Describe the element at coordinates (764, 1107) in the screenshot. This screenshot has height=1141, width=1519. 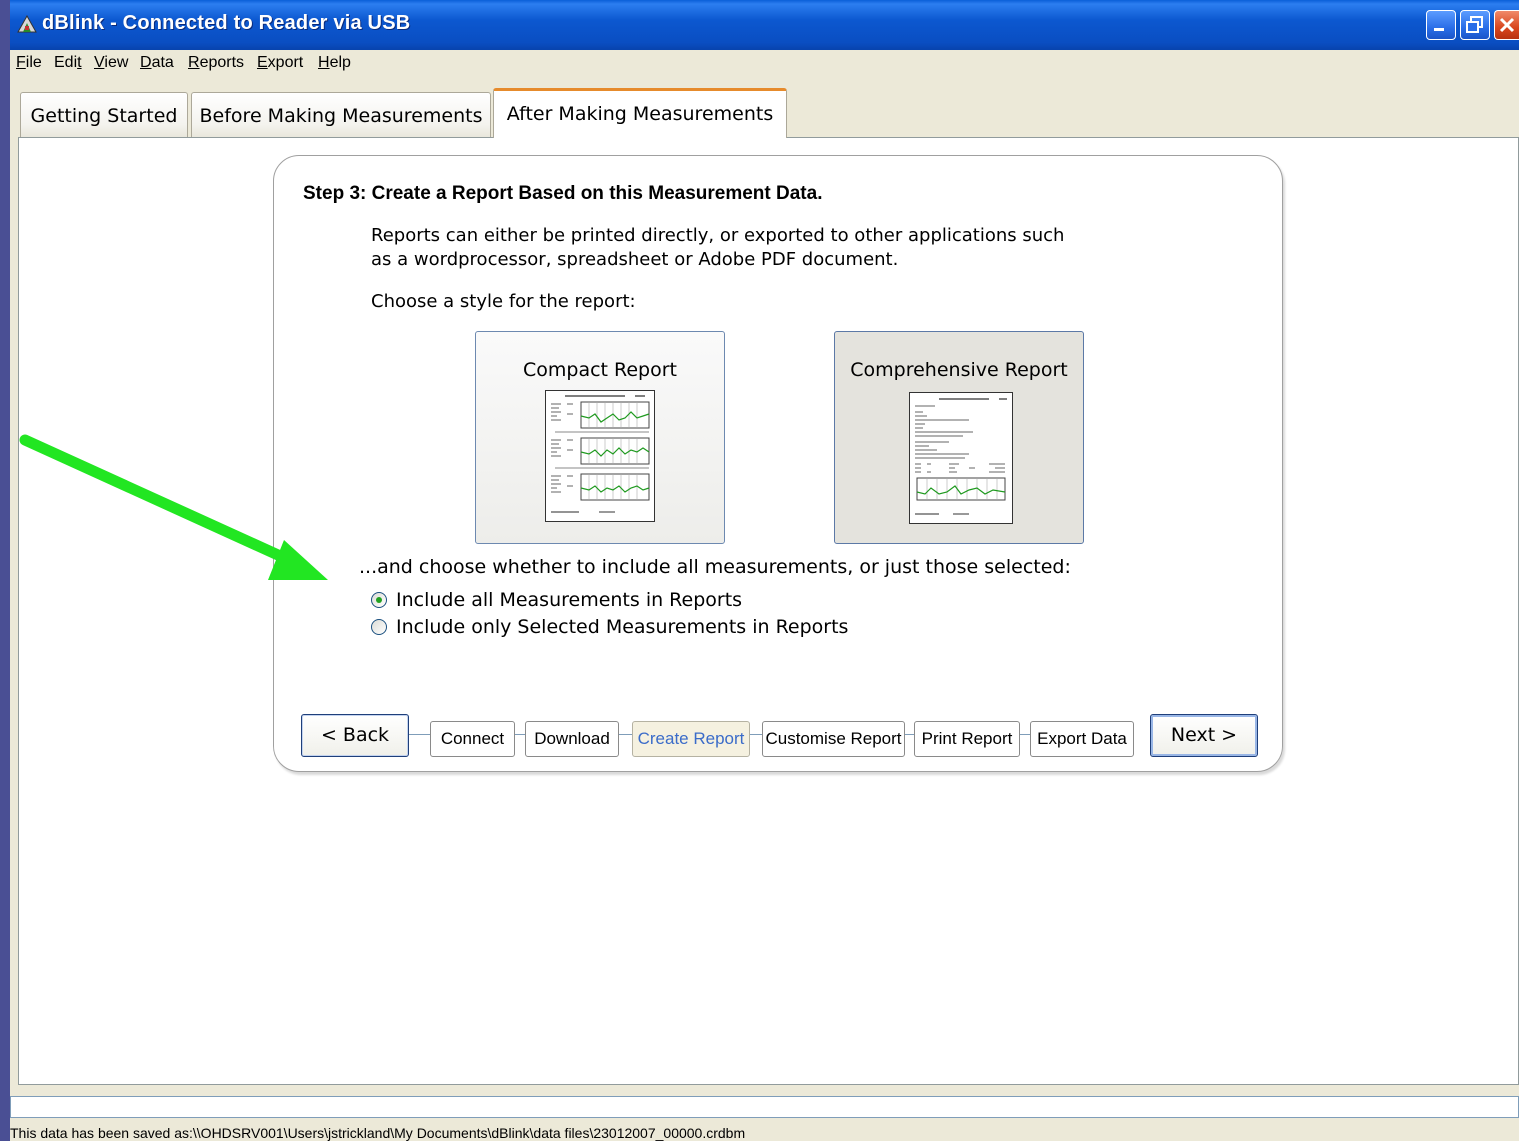
I see `status-field` at that location.